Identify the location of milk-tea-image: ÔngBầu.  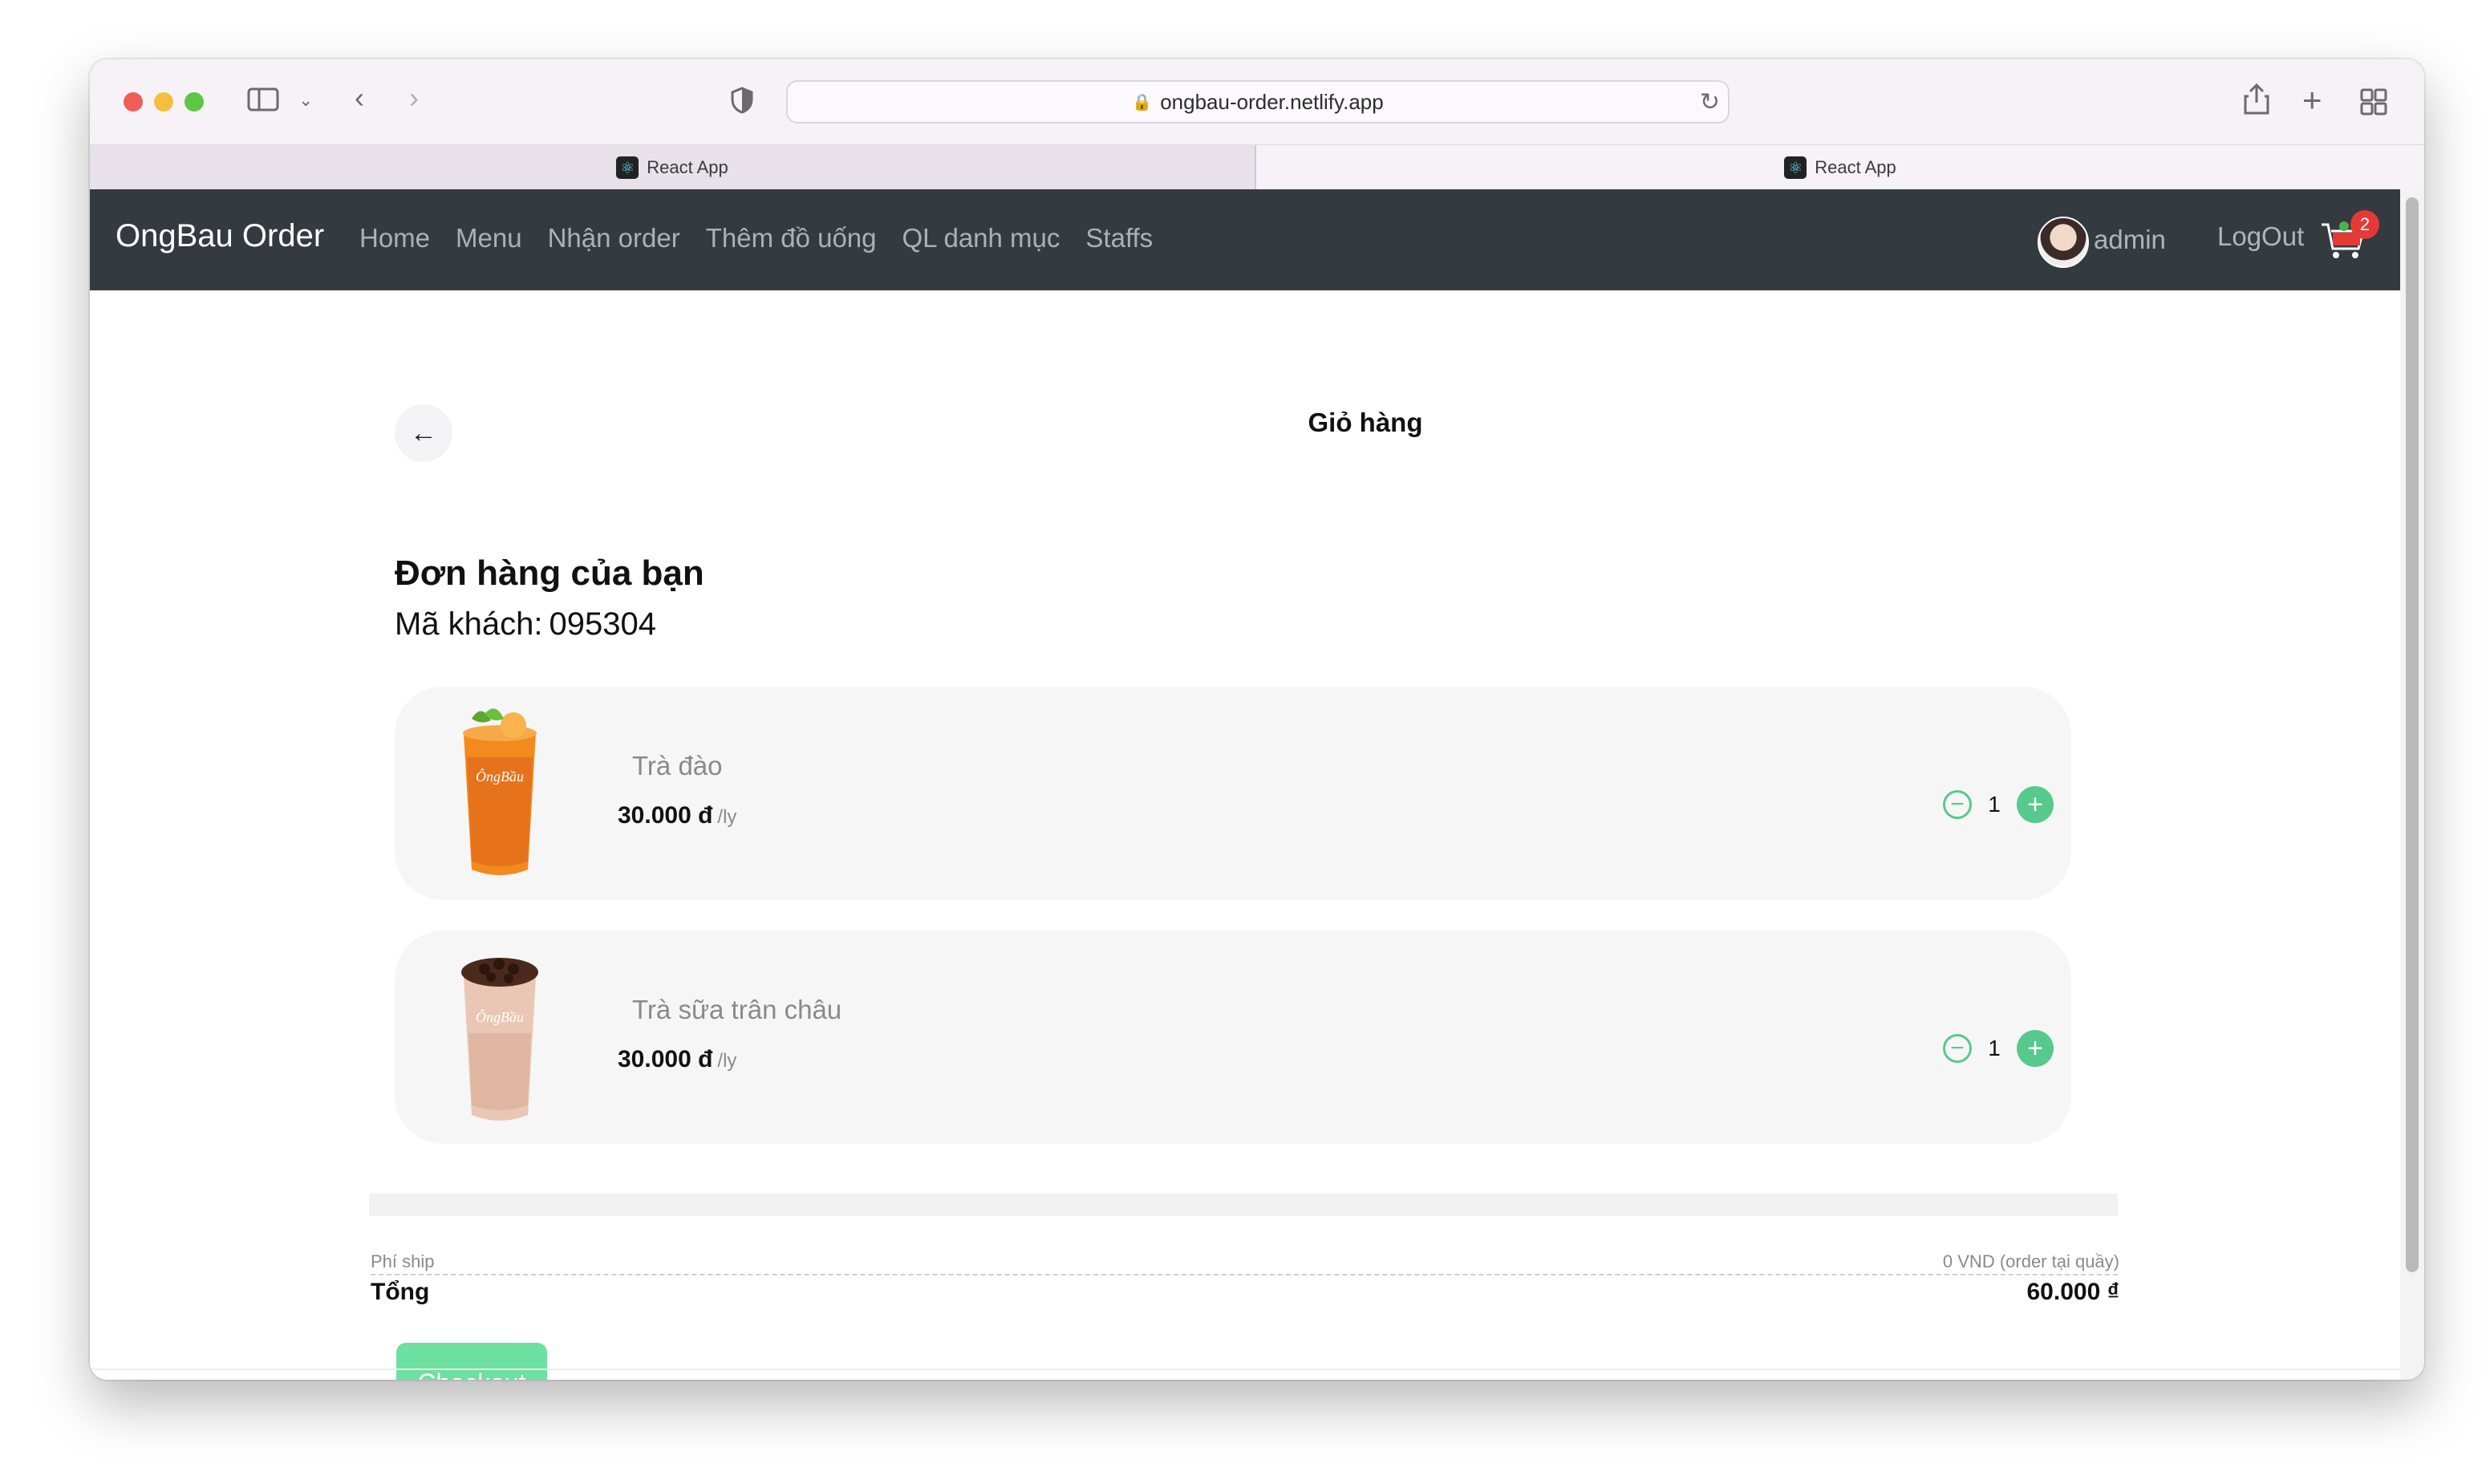
(500, 1037).